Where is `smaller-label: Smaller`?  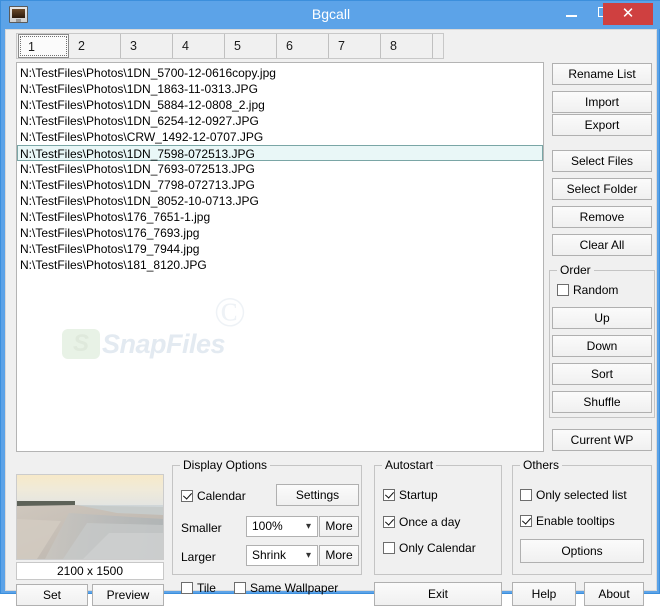
smaller-label: Smaller is located at coordinates (201, 528).